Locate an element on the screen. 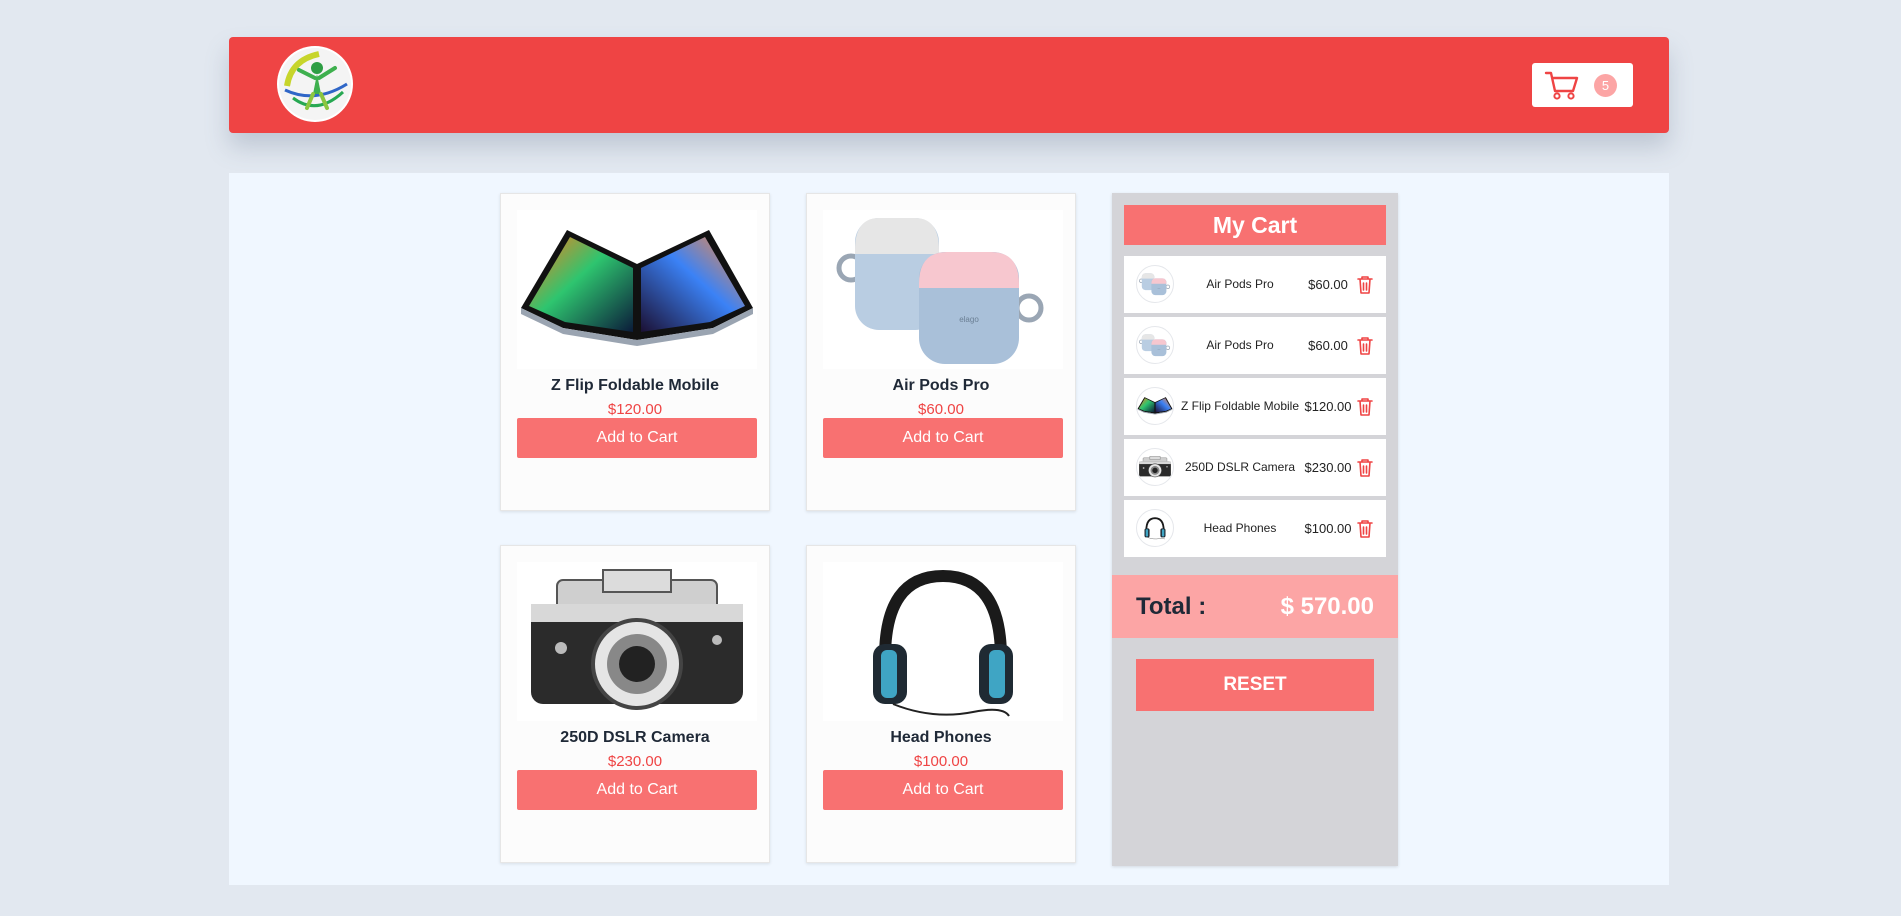 The width and height of the screenshot is (1901, 916). product-name: Head Phones is located at coordinates (941, 737).